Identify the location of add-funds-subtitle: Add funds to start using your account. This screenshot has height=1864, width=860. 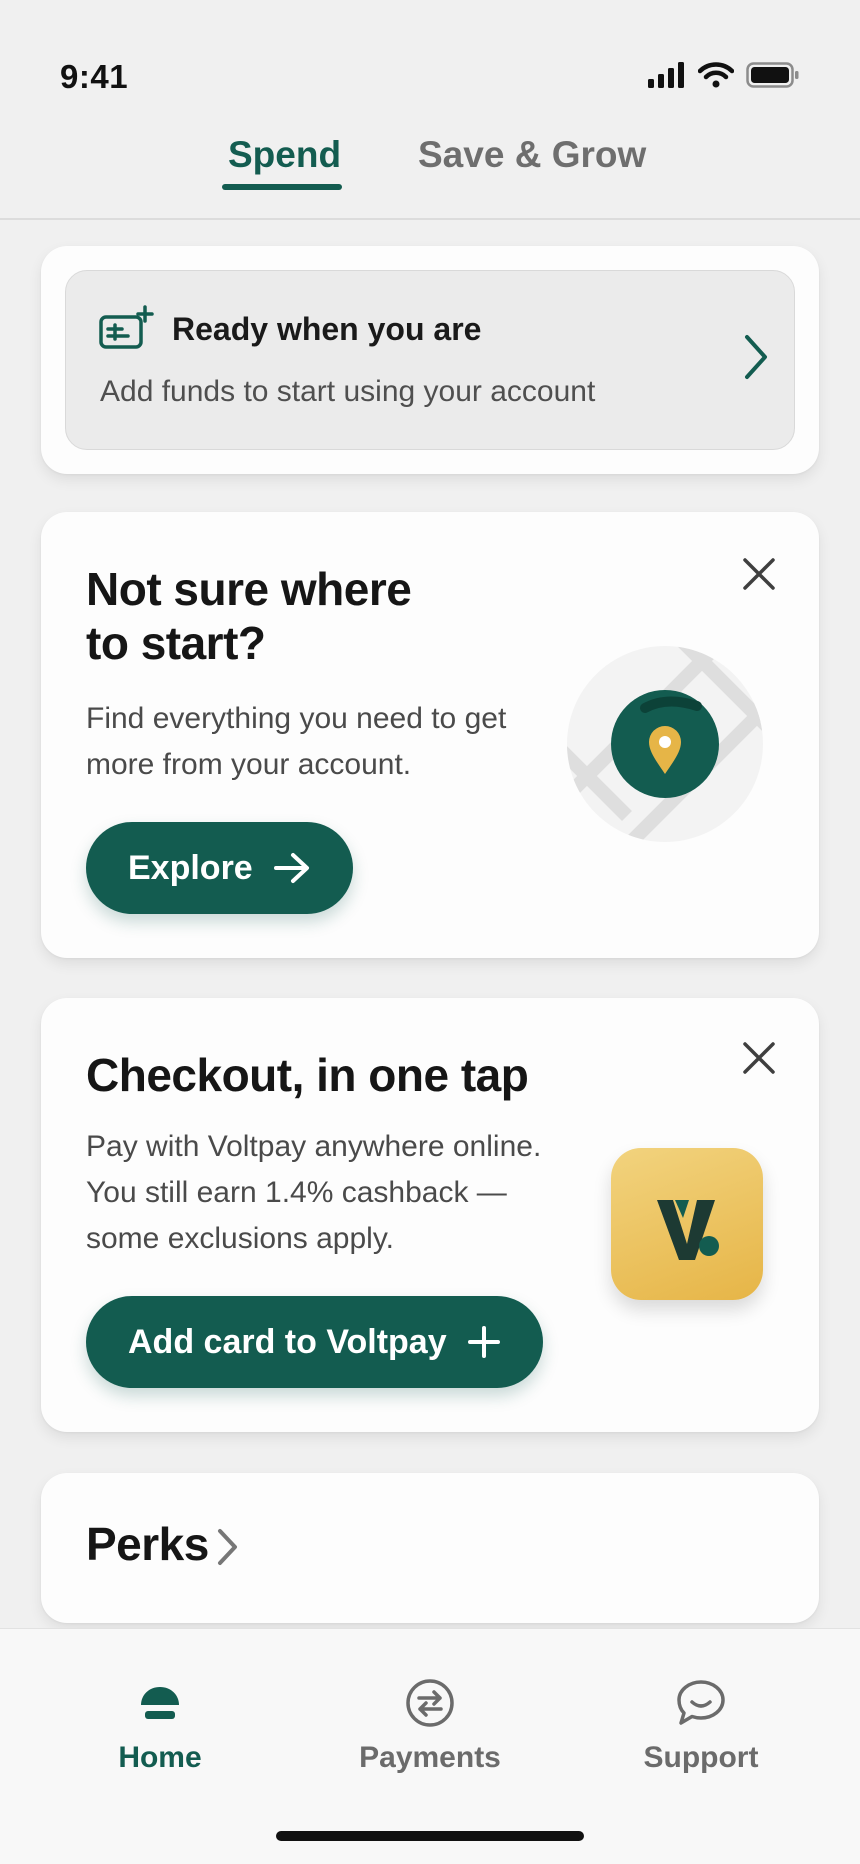
(348, 391).